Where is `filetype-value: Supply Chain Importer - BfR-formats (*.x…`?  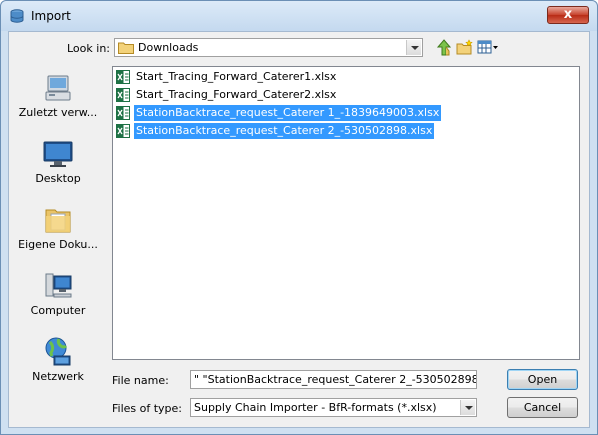
filetype-value: Supply Chain Importer - BfR-formats (*.x… is located at coordinates (315, 407).